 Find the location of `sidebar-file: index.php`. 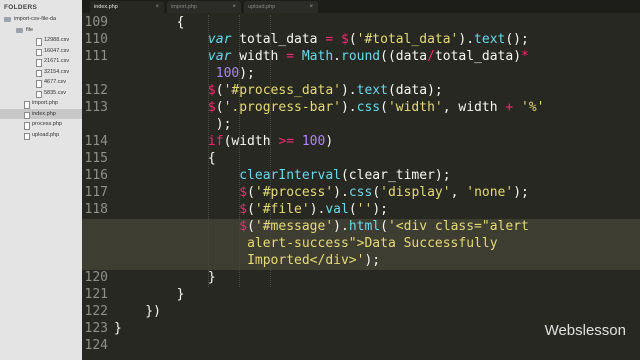

sidebar-file: index.php is located at coordinates (41, 113).